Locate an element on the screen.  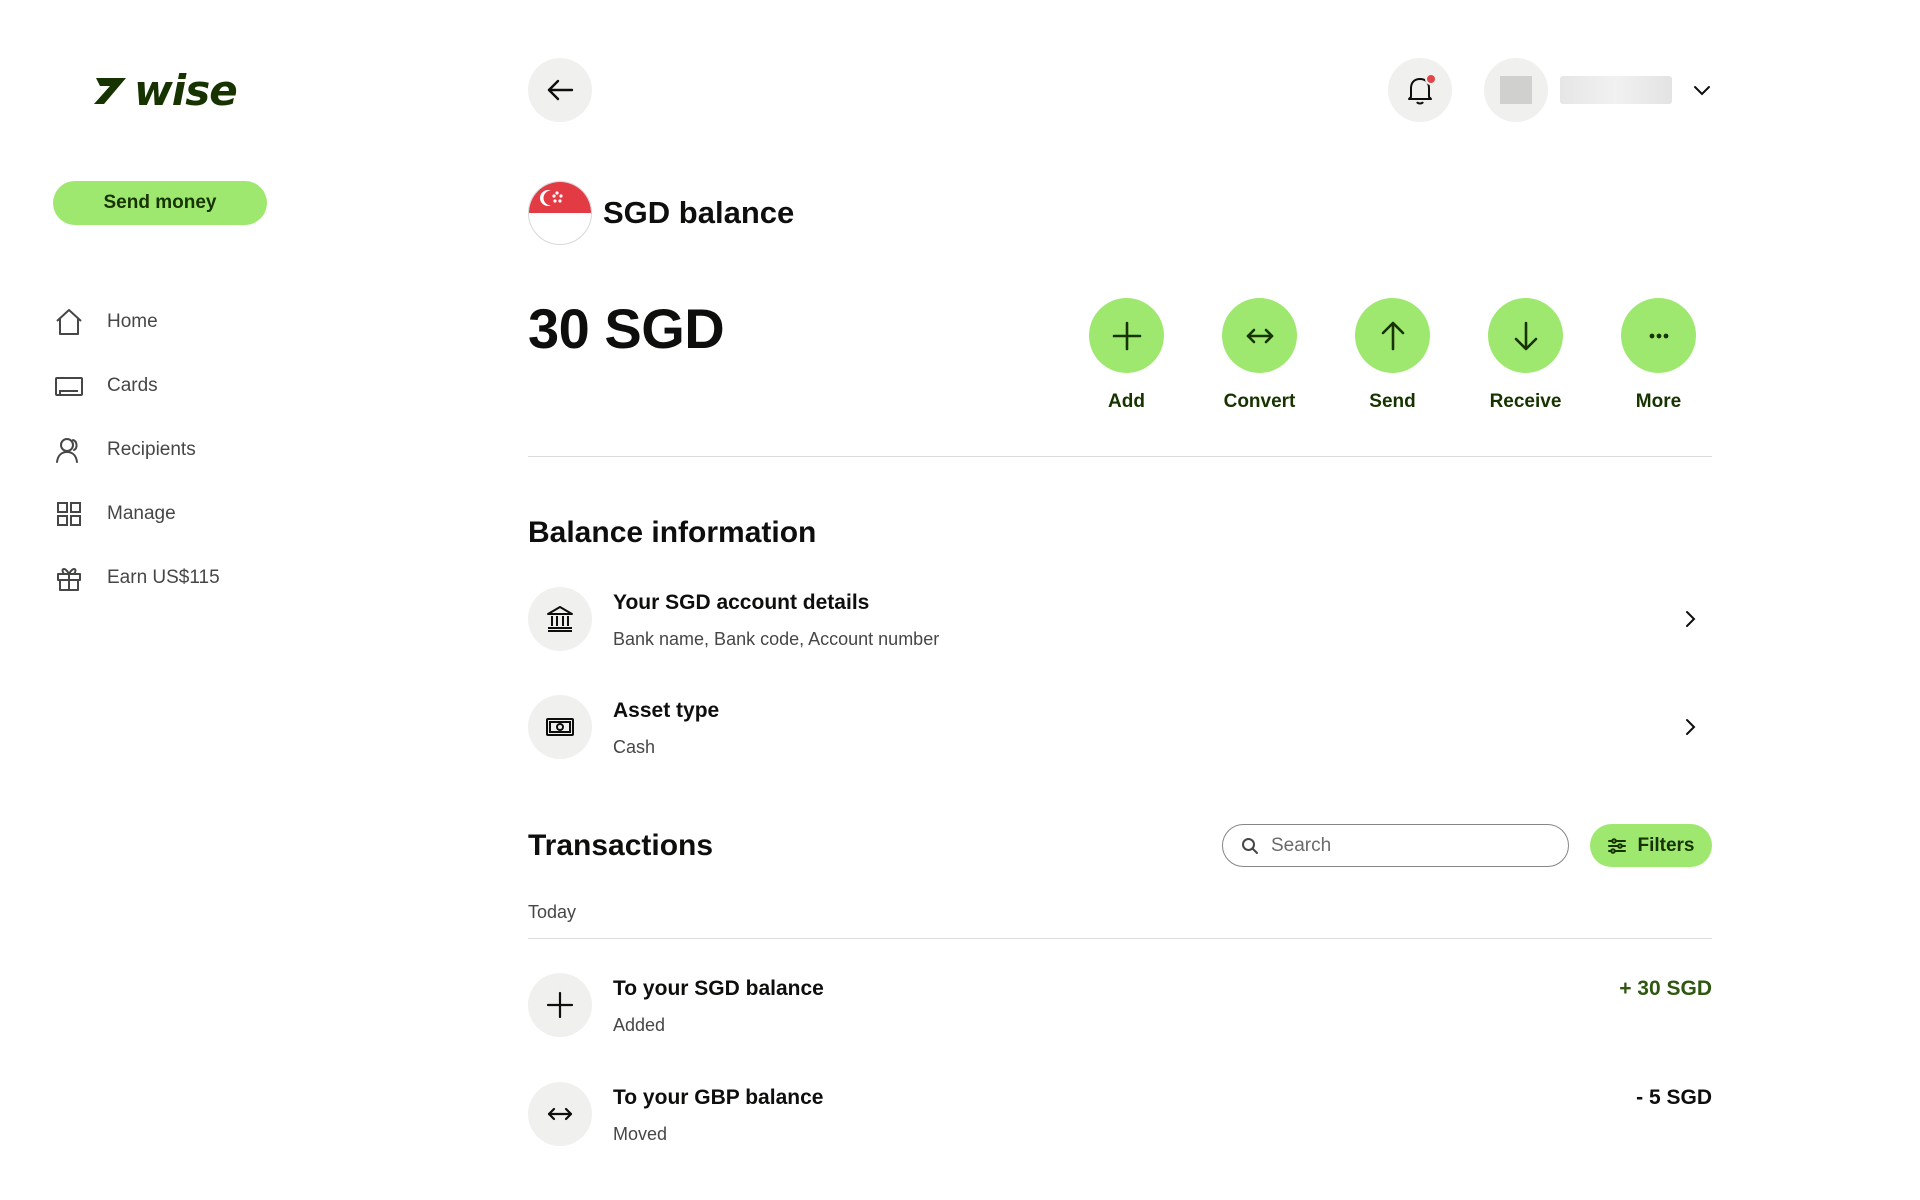
sidebar-item-label: Earn US$115 is located at coordinates (163, 577).